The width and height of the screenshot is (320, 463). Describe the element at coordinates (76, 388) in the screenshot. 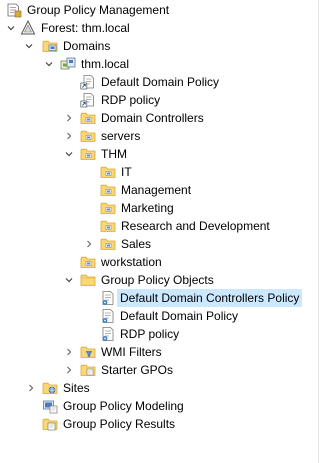

I see `tree-node-label: Sites` at that location.